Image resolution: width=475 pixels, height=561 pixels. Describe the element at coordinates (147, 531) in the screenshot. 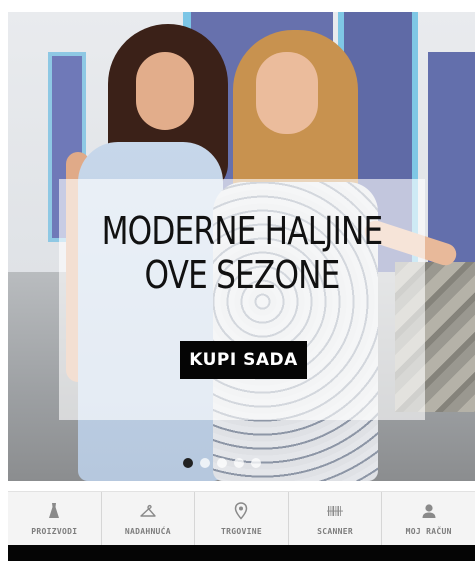

I see `nav-item-label: NADAHNUĆA` at that location.